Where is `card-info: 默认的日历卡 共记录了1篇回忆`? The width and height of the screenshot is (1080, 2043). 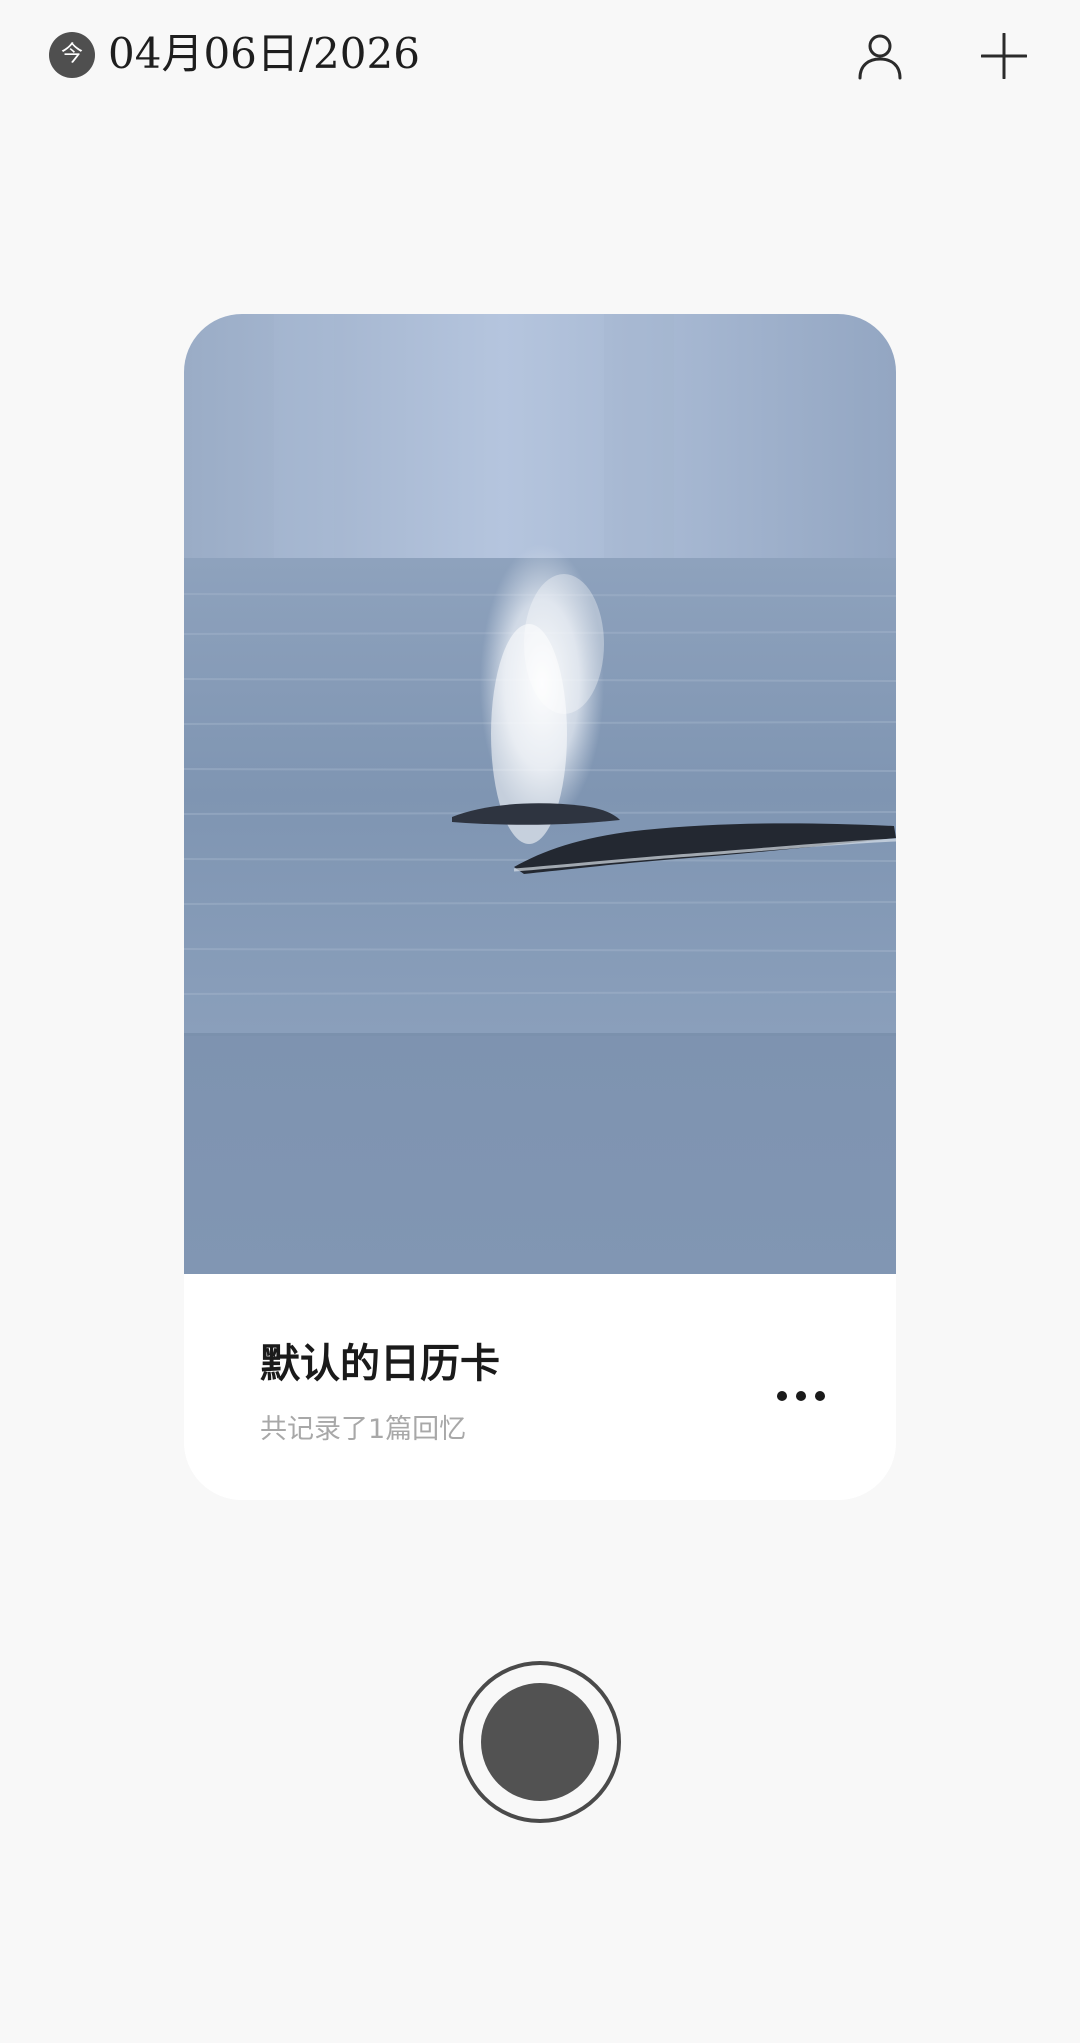 card-info: 默认的日历卡 共记录了1篇回忆 is located at coordinates (540, 1387).